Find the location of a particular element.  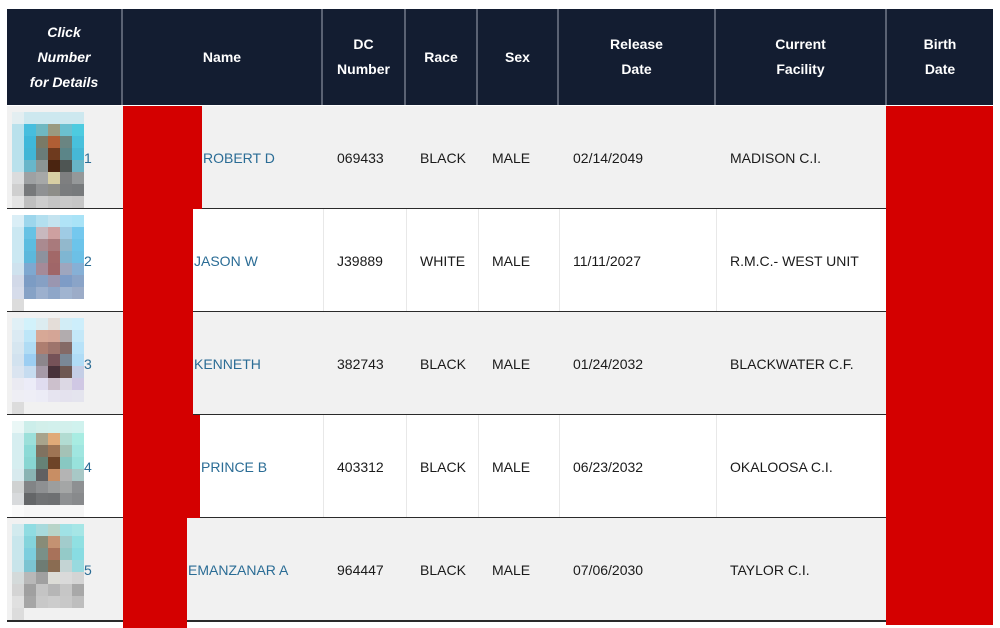

header-line: Date is located at coordinates (940, 69).